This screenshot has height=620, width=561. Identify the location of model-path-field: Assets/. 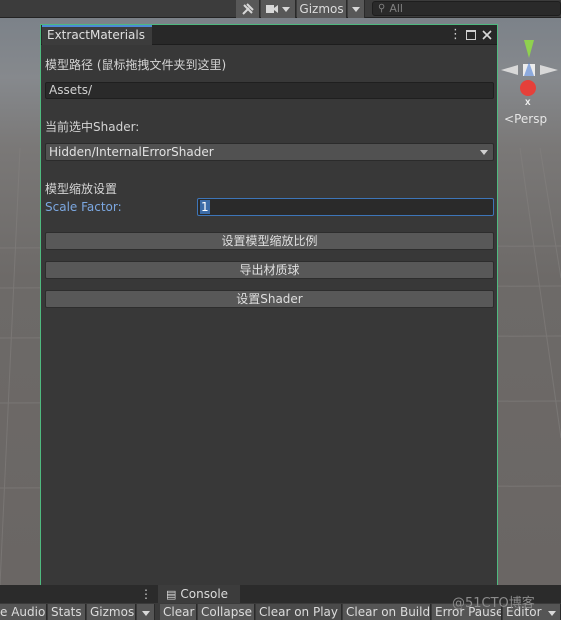
(269, 90).